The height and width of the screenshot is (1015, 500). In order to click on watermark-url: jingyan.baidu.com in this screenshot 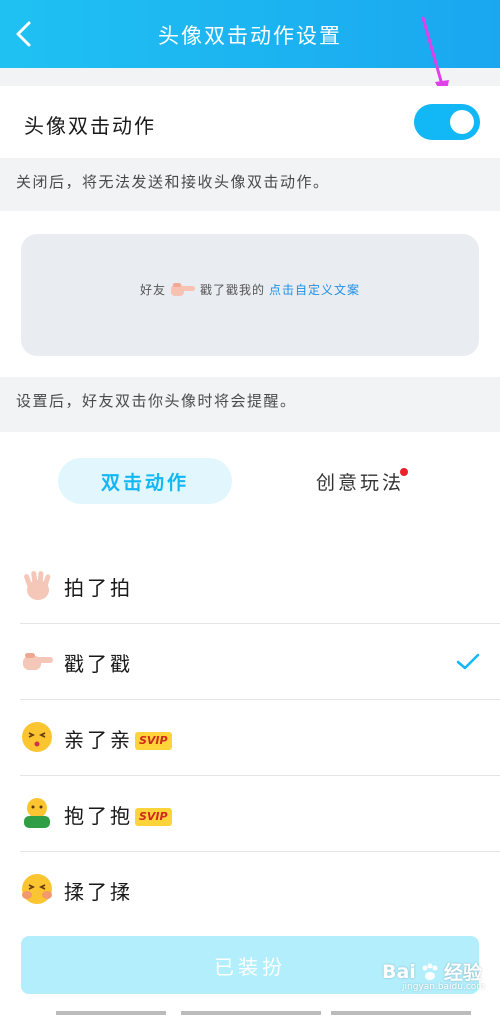, I will do `click(444, 987)`.